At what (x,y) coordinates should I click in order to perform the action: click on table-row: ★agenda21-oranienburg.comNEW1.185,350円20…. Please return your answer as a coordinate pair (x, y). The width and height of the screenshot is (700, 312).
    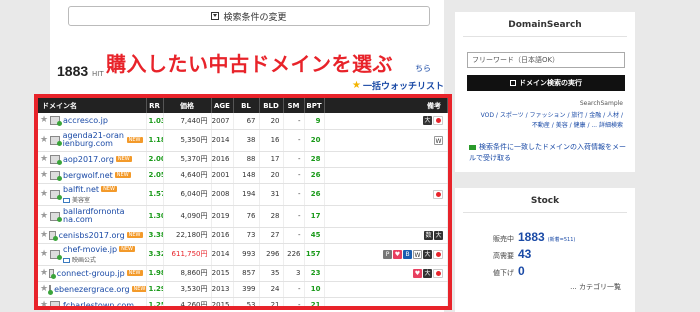
    Looking at the image, I should click on (243, 140).